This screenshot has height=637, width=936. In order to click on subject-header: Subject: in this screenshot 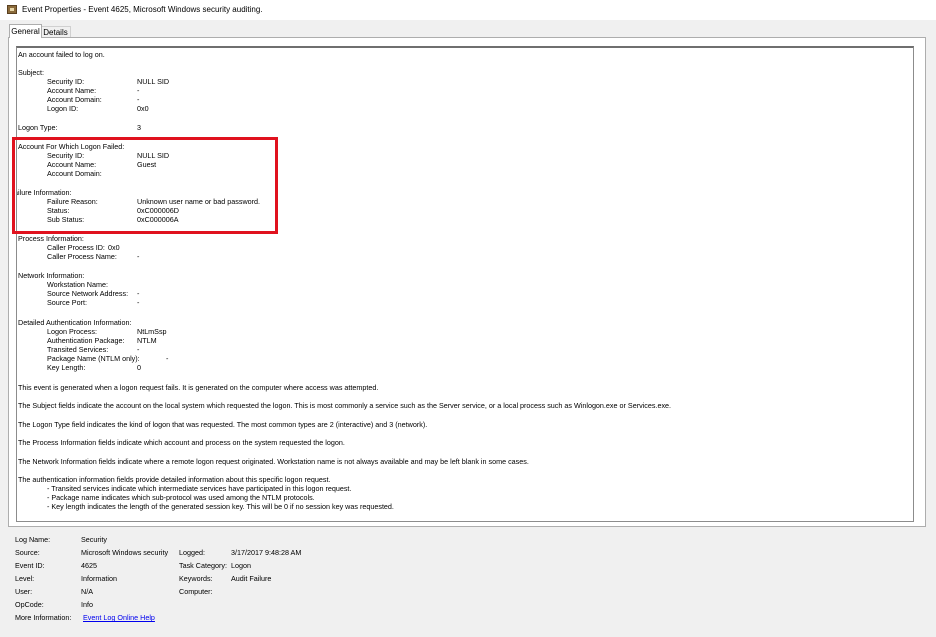, I will do `click(31, 72)`.